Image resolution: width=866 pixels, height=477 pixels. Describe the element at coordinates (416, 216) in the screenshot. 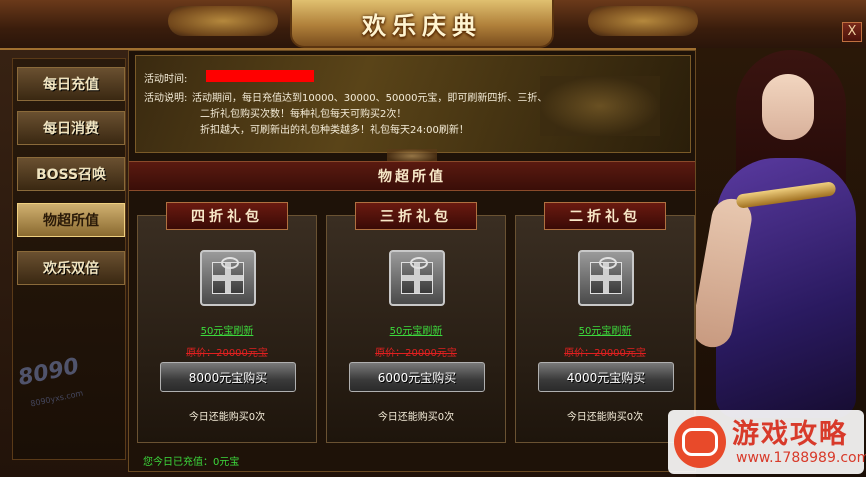

I see `package-title: 三折礼包` at that location.